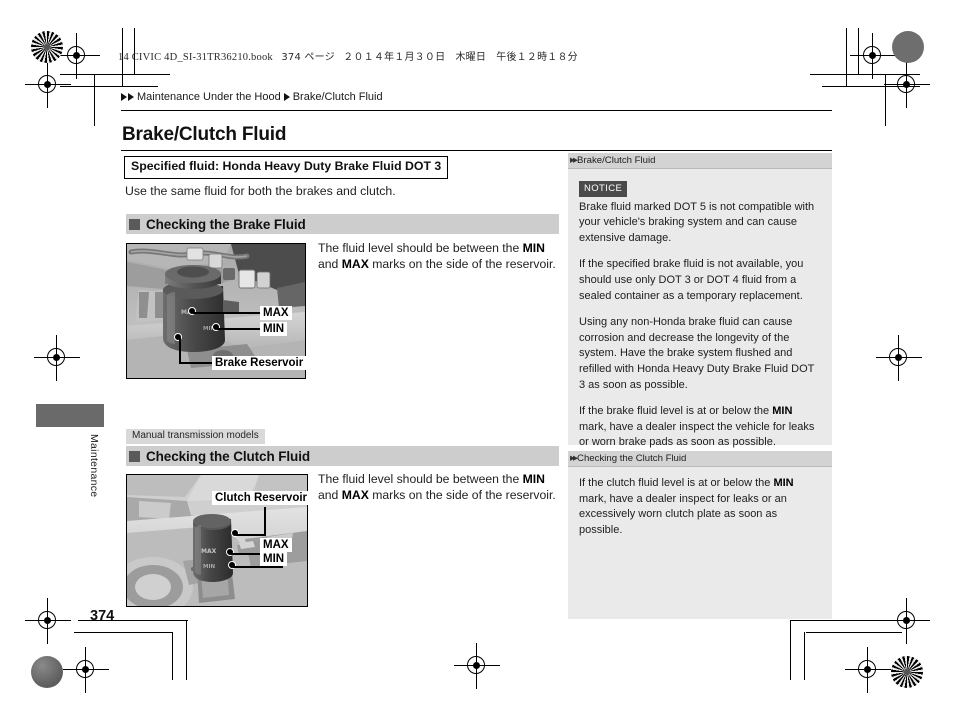  Describe the element at coordinates (420, 248) in the screenshot. I see `brake-body-part1: The fluid level should be between the` at that location.